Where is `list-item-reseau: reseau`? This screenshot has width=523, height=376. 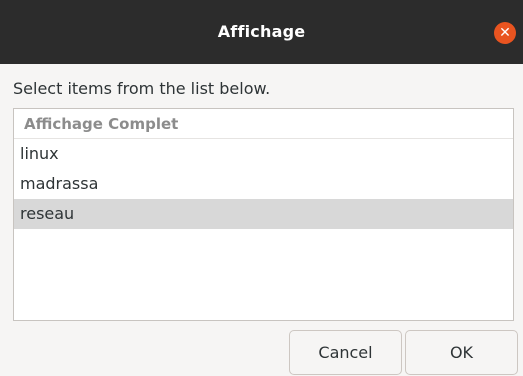
list-item-reseau: reseau is located at coordinates (263, 214).